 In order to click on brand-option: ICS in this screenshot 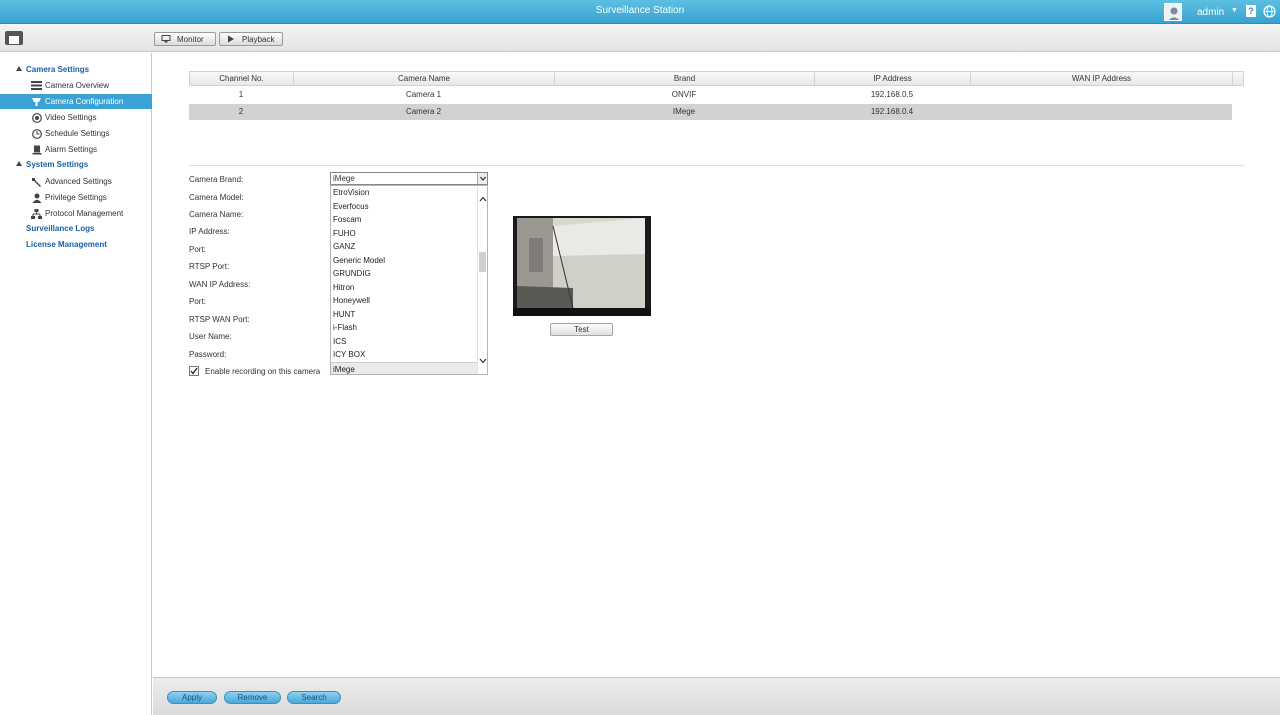, I will do `click(404, 342)`.